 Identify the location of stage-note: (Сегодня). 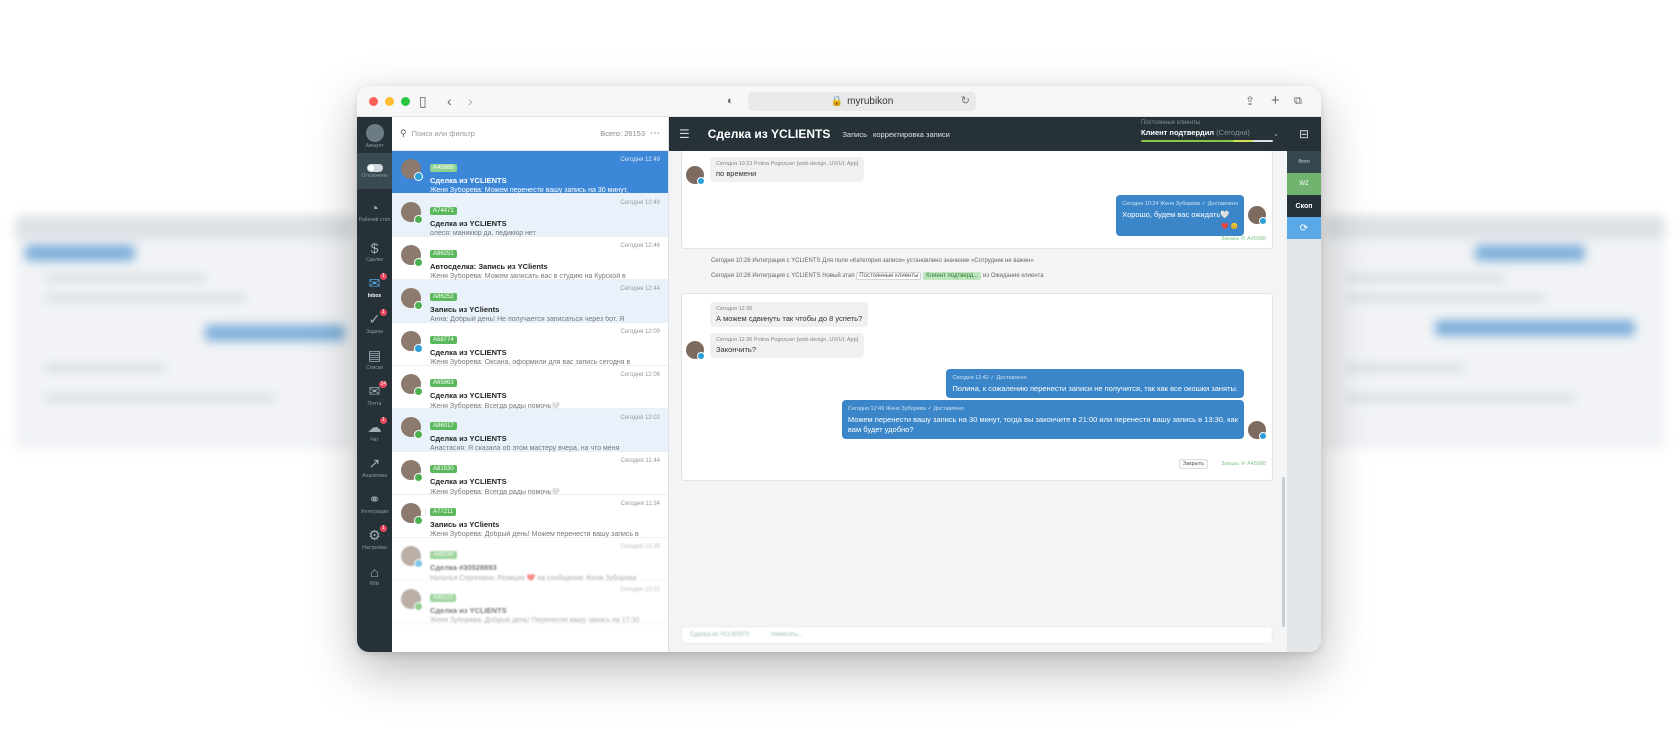
(1233, 132).